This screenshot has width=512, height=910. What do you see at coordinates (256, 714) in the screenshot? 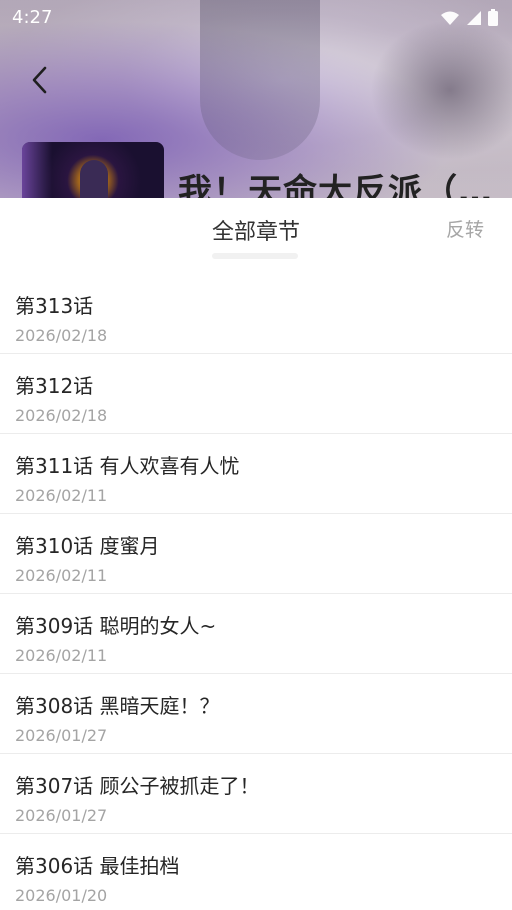
I see `chapter-item: 第308话 黑暗天庭！？ 2026/01/27` at bounding box center [256, 714].